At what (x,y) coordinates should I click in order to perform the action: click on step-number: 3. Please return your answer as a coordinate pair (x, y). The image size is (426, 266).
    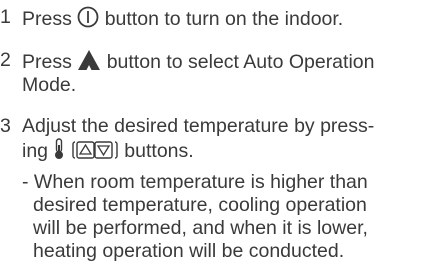
    Looking at the image, I should click on (5, 126).